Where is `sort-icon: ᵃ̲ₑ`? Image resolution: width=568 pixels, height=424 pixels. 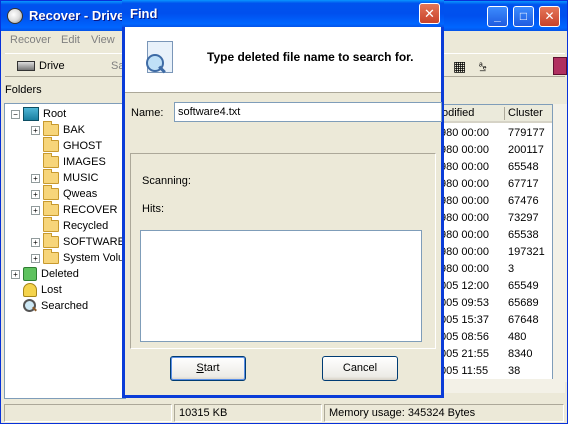 sort-icon: ᵃ̲ₑ is located at coordinates (482, 66).